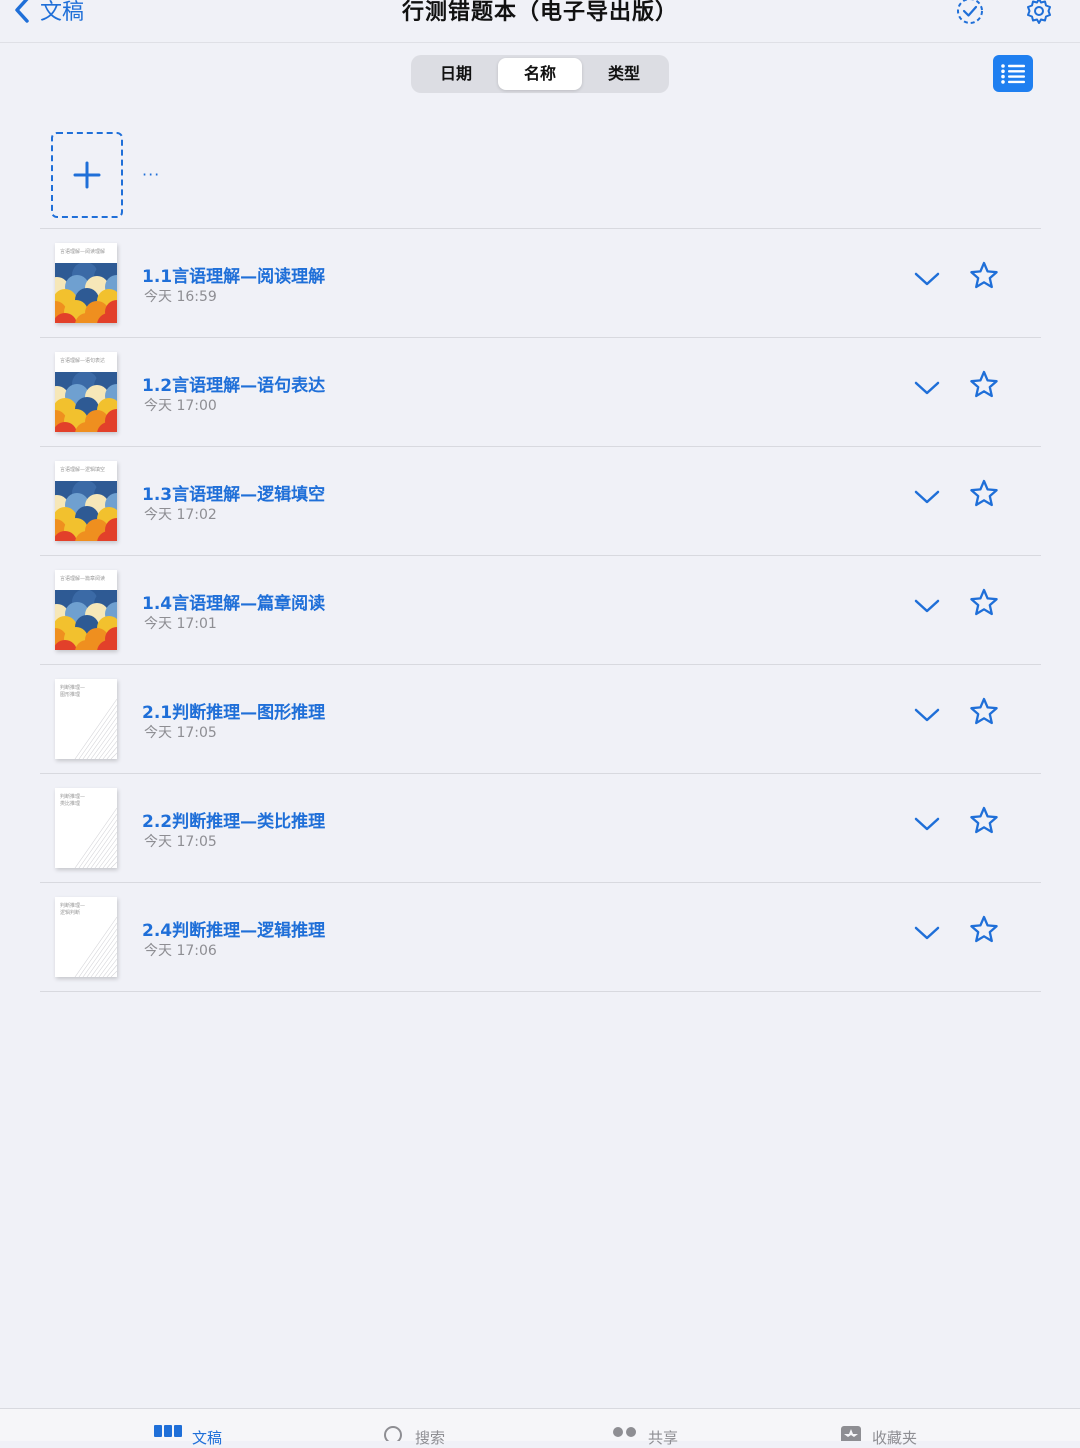 The image size is (1080, 1448). What do you see at coordinates (234, 713) in the screenshot?
I see `document-title: 2.1判断推理—图形推理` at bounding box center [234, 713].